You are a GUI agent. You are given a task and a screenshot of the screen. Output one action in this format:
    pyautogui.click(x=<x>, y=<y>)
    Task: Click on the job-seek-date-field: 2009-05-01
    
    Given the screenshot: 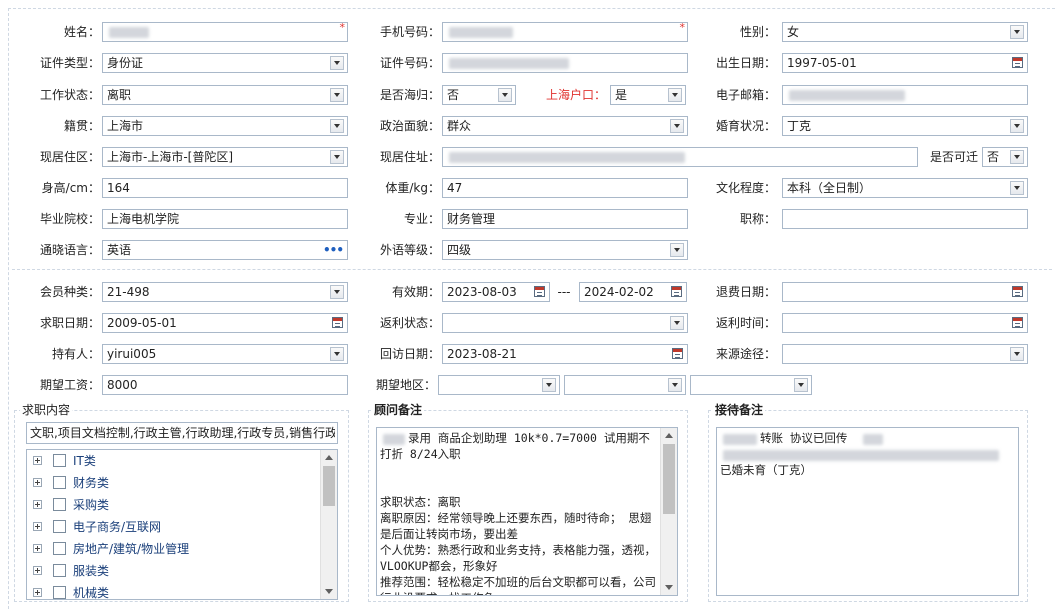 What is the action you would take?
    pyautogui.click(x=225, y=323)
    